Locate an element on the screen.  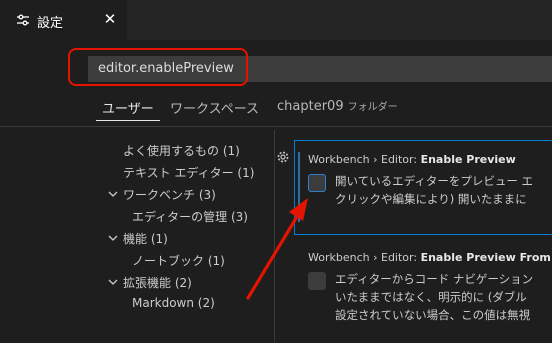
scope-tab-workspace: ワークスペース is located at coordinates (214, 107).